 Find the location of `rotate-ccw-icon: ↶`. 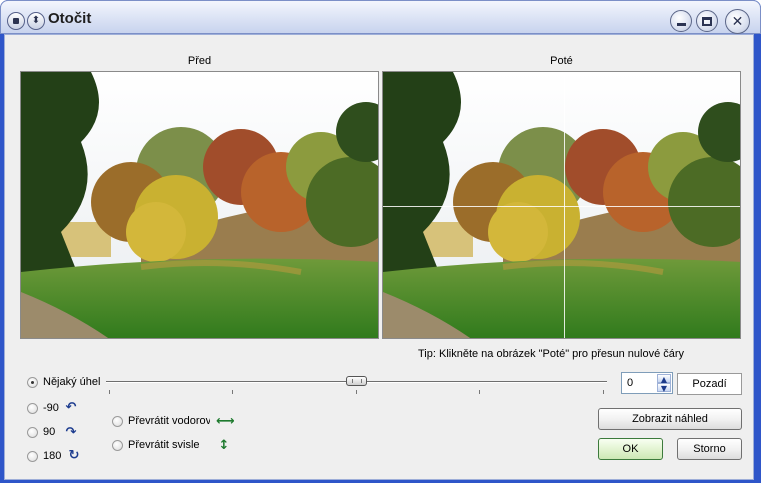

rotate-ccw-icon: ↶ is located at coordinates (71, 407).